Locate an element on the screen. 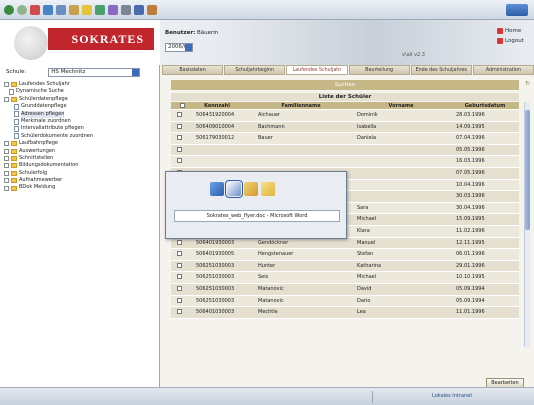 The height and width of the screenshot is (405, 534). tree-item-label: Schnittstellen is located at coordinates (36, 157).